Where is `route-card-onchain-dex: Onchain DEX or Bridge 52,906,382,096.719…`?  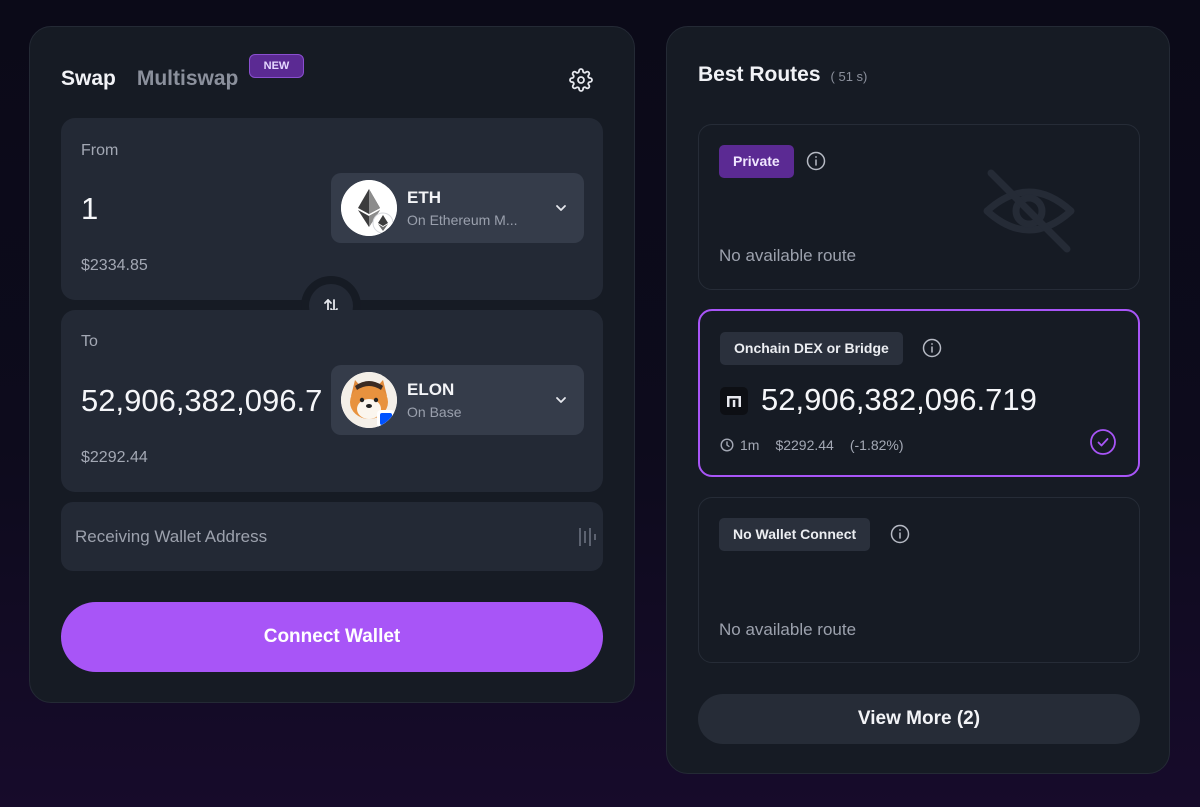
route-card-onchain-dex: Onchain DEX or Bridge 52,906,382,096.719… is located at coordinates (919, 393).